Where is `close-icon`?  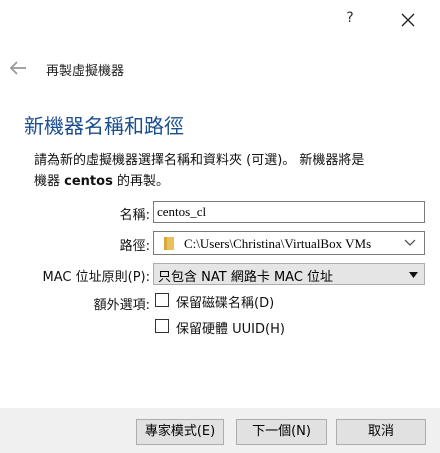 close-icon is located at coordinates (408, 20).